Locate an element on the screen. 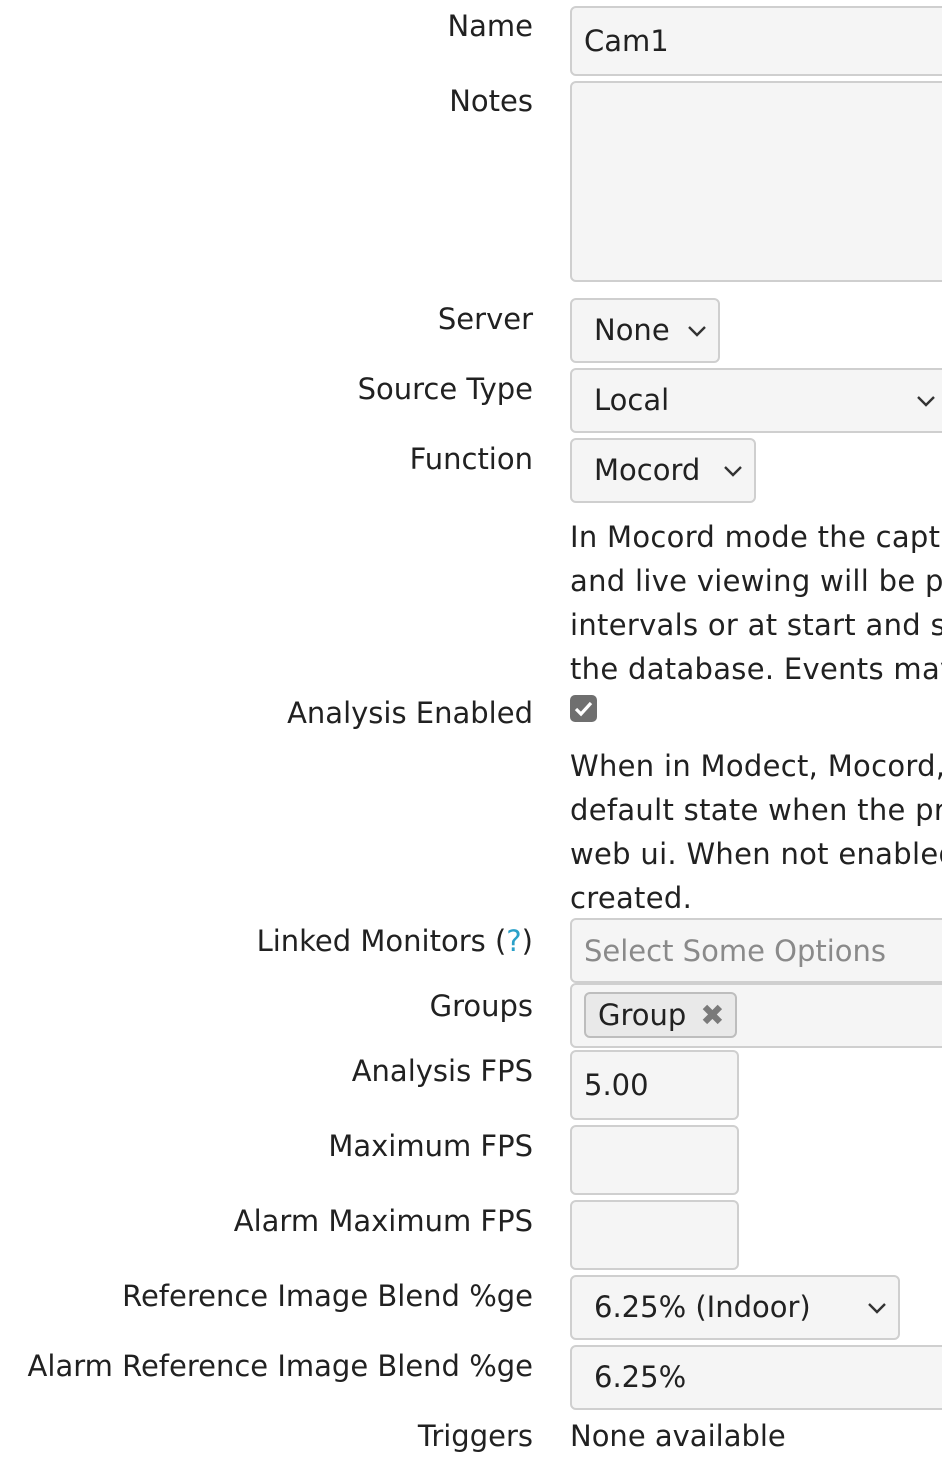  function-help-line: and live viewing will be p is located at coordinates (756, 581).